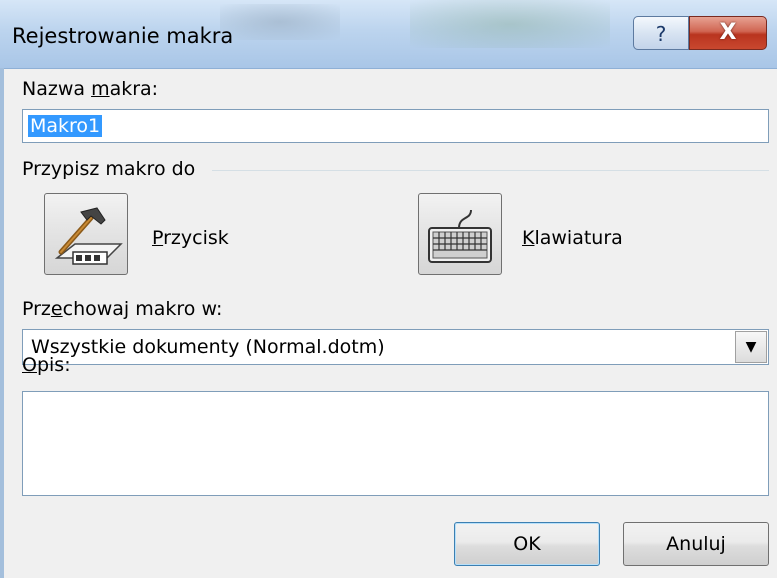  I want to click on window-title: Rejestrowanie makra, so click(123, 36).